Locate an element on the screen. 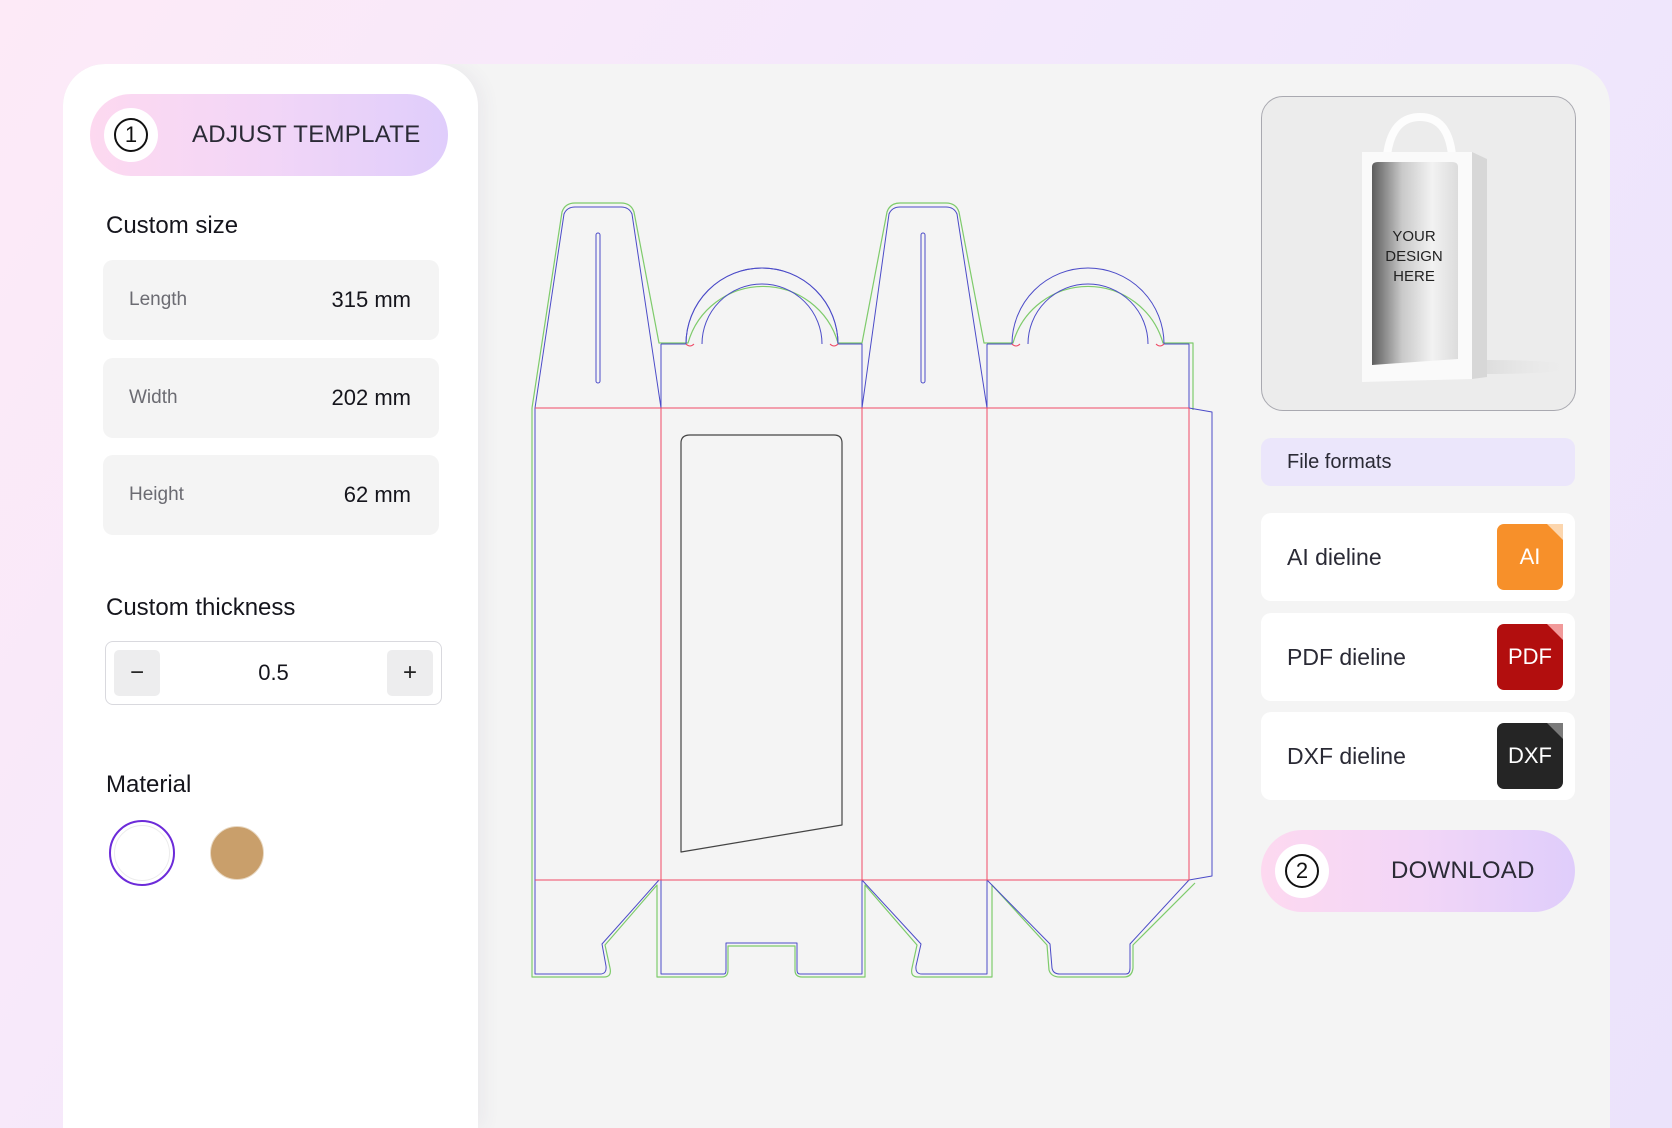 This screenshot has height=1128, width=1672. preview-text: YOUR DESIGN HERE is located at coordinates (1414, 257).